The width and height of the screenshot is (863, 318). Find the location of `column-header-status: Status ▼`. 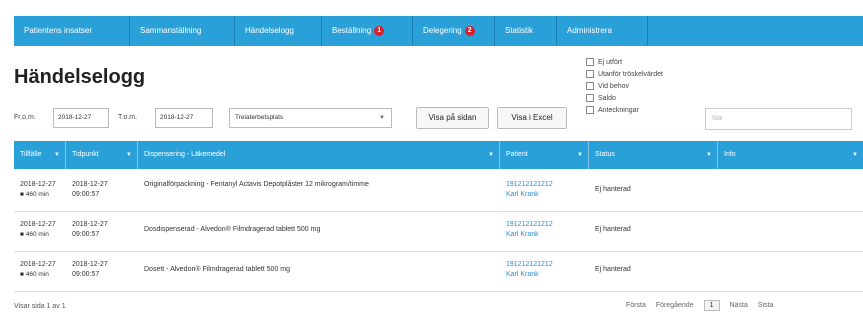

column-header-status: Status ▼ is located at coordinates (653, 155).